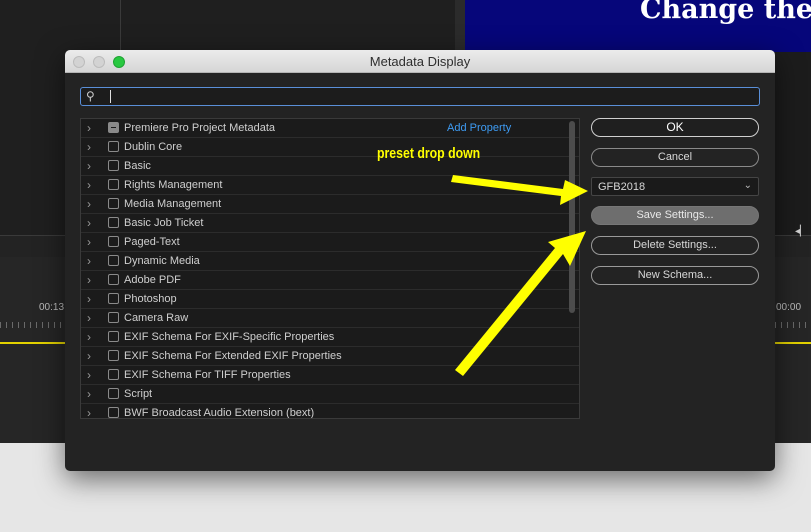 This screenshot has width=811, height=532. I want to click on schema-label: Dublin Core, so click(153, 147).